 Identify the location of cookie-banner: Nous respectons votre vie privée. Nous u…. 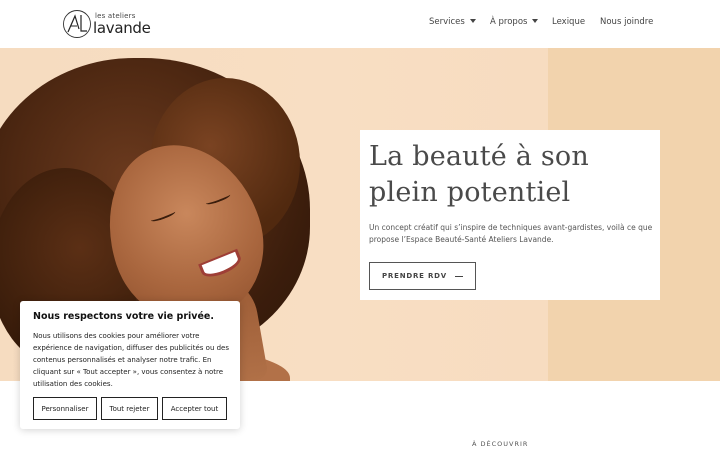
(130, 365).